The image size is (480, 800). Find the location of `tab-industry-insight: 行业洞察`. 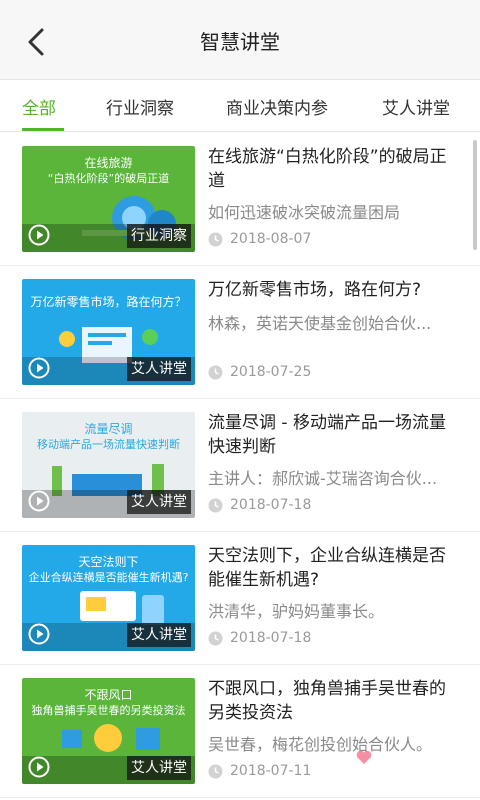

tab-industry-insight: 行业洞察 is located at coordinates (140, 106).